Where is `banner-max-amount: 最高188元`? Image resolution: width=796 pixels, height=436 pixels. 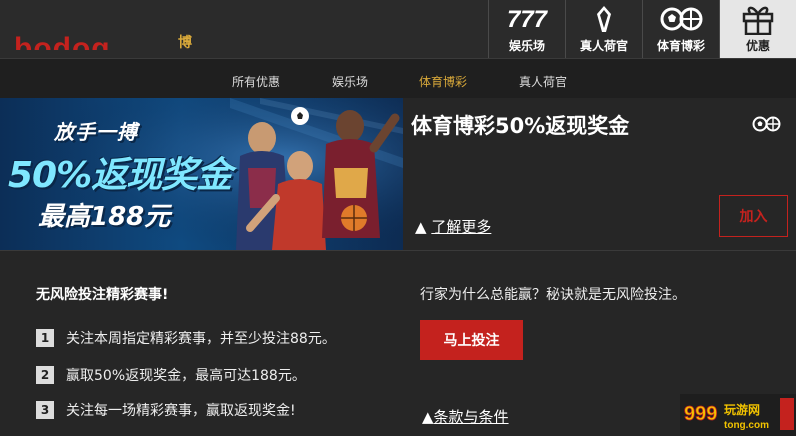 banner-max-amount: 最高188元 is located at coordinates (104, 217).